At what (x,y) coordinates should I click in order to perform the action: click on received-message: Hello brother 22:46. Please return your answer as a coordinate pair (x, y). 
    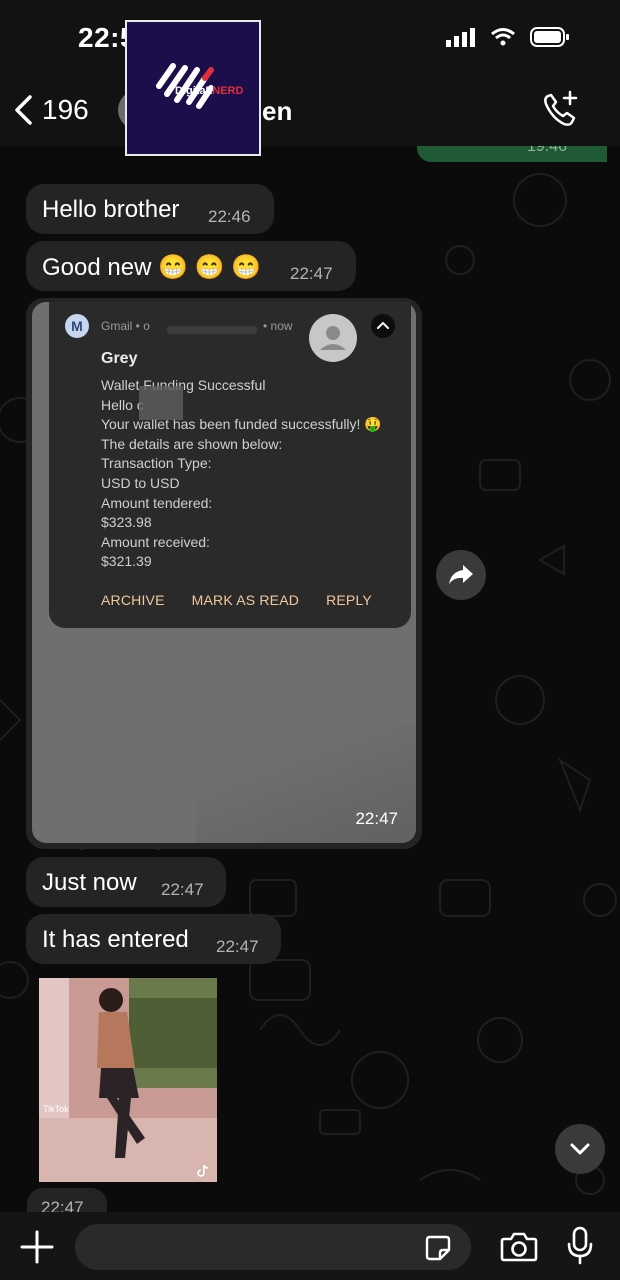
    Looking at the image, I should click on (150, 209).